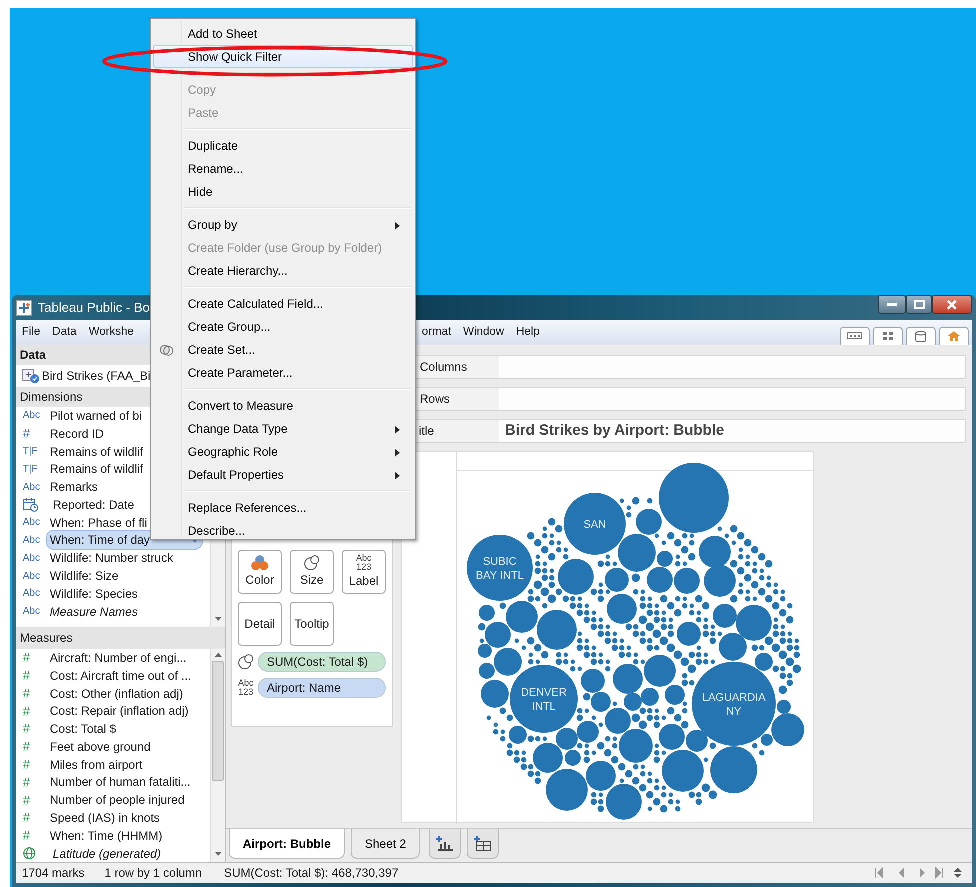 This screenshot has width=976, height=887. What do you see at coordinates (734, 705) in the screenshot?
I see `bubble-label: LAGUARDIA NY` at bounding box center [734, 705].